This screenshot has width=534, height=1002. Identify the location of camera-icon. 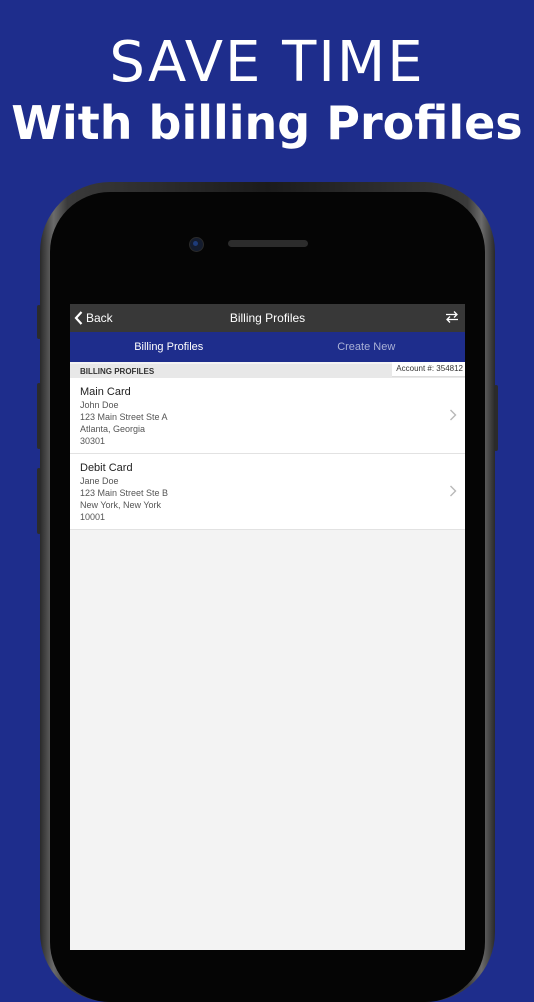
(196, 244).